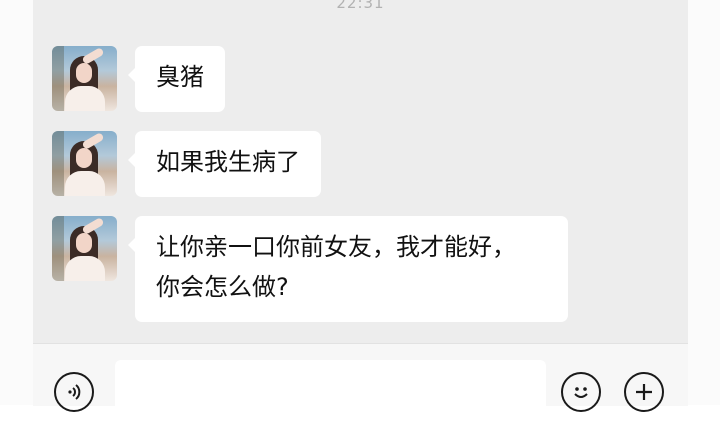  What do you see at coordinates (581, 392) in the screenshot?
I see `emoji-icon` at bounding box center [581, 392].